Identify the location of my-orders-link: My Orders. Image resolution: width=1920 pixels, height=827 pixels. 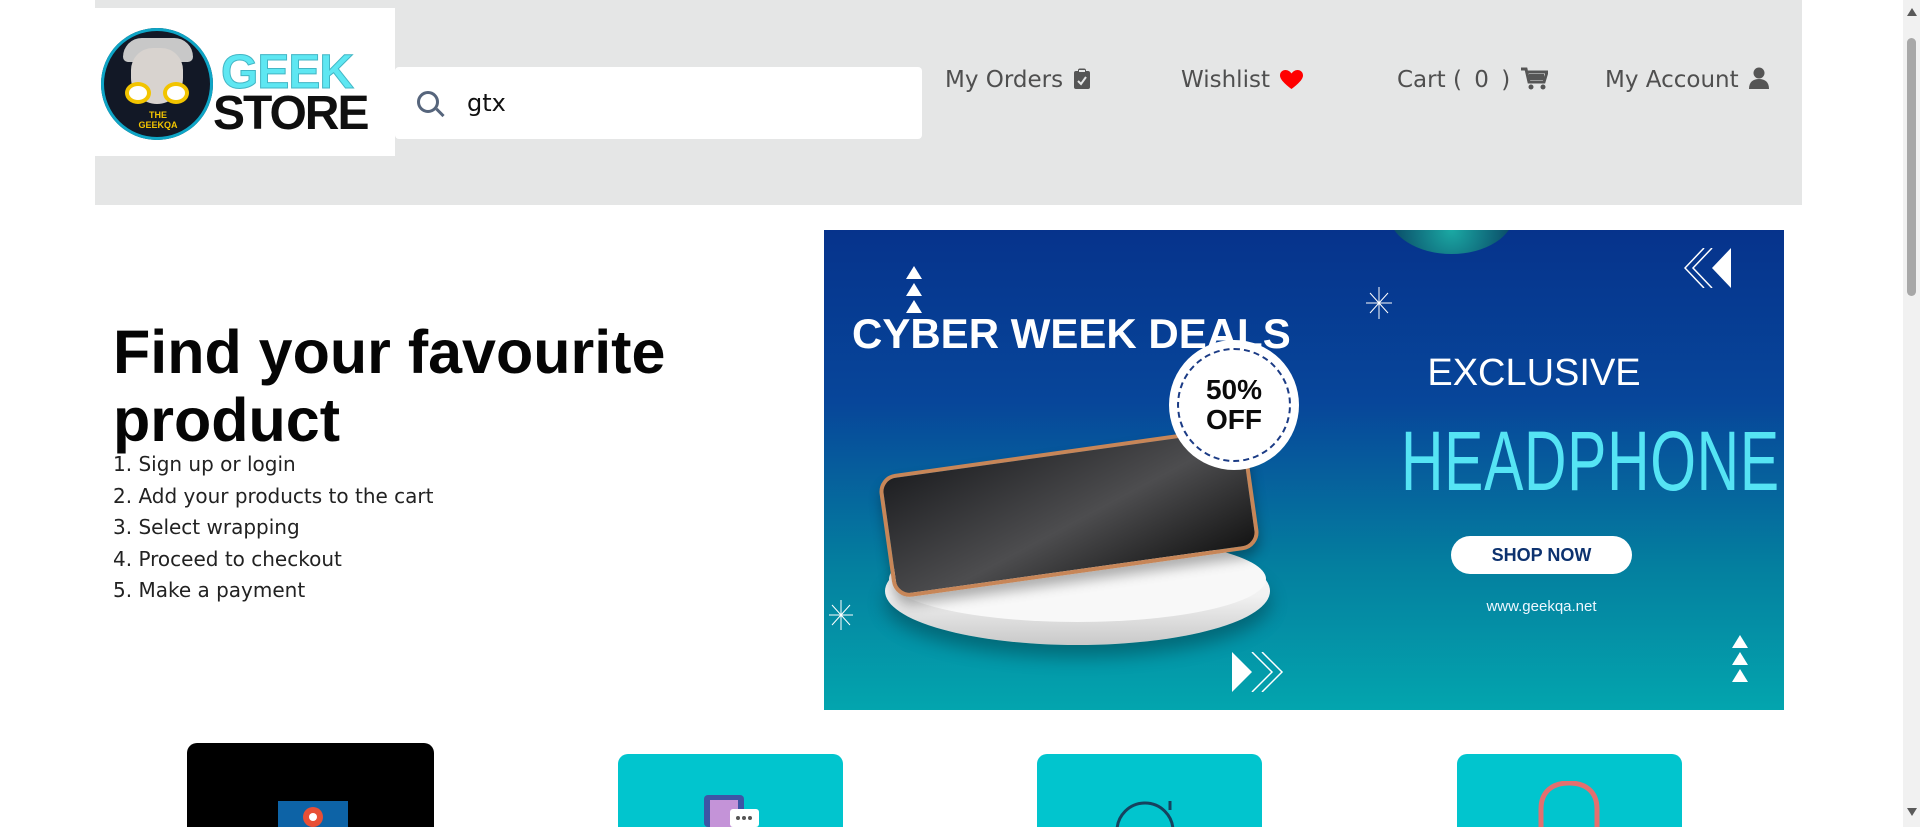
(1018, 83).